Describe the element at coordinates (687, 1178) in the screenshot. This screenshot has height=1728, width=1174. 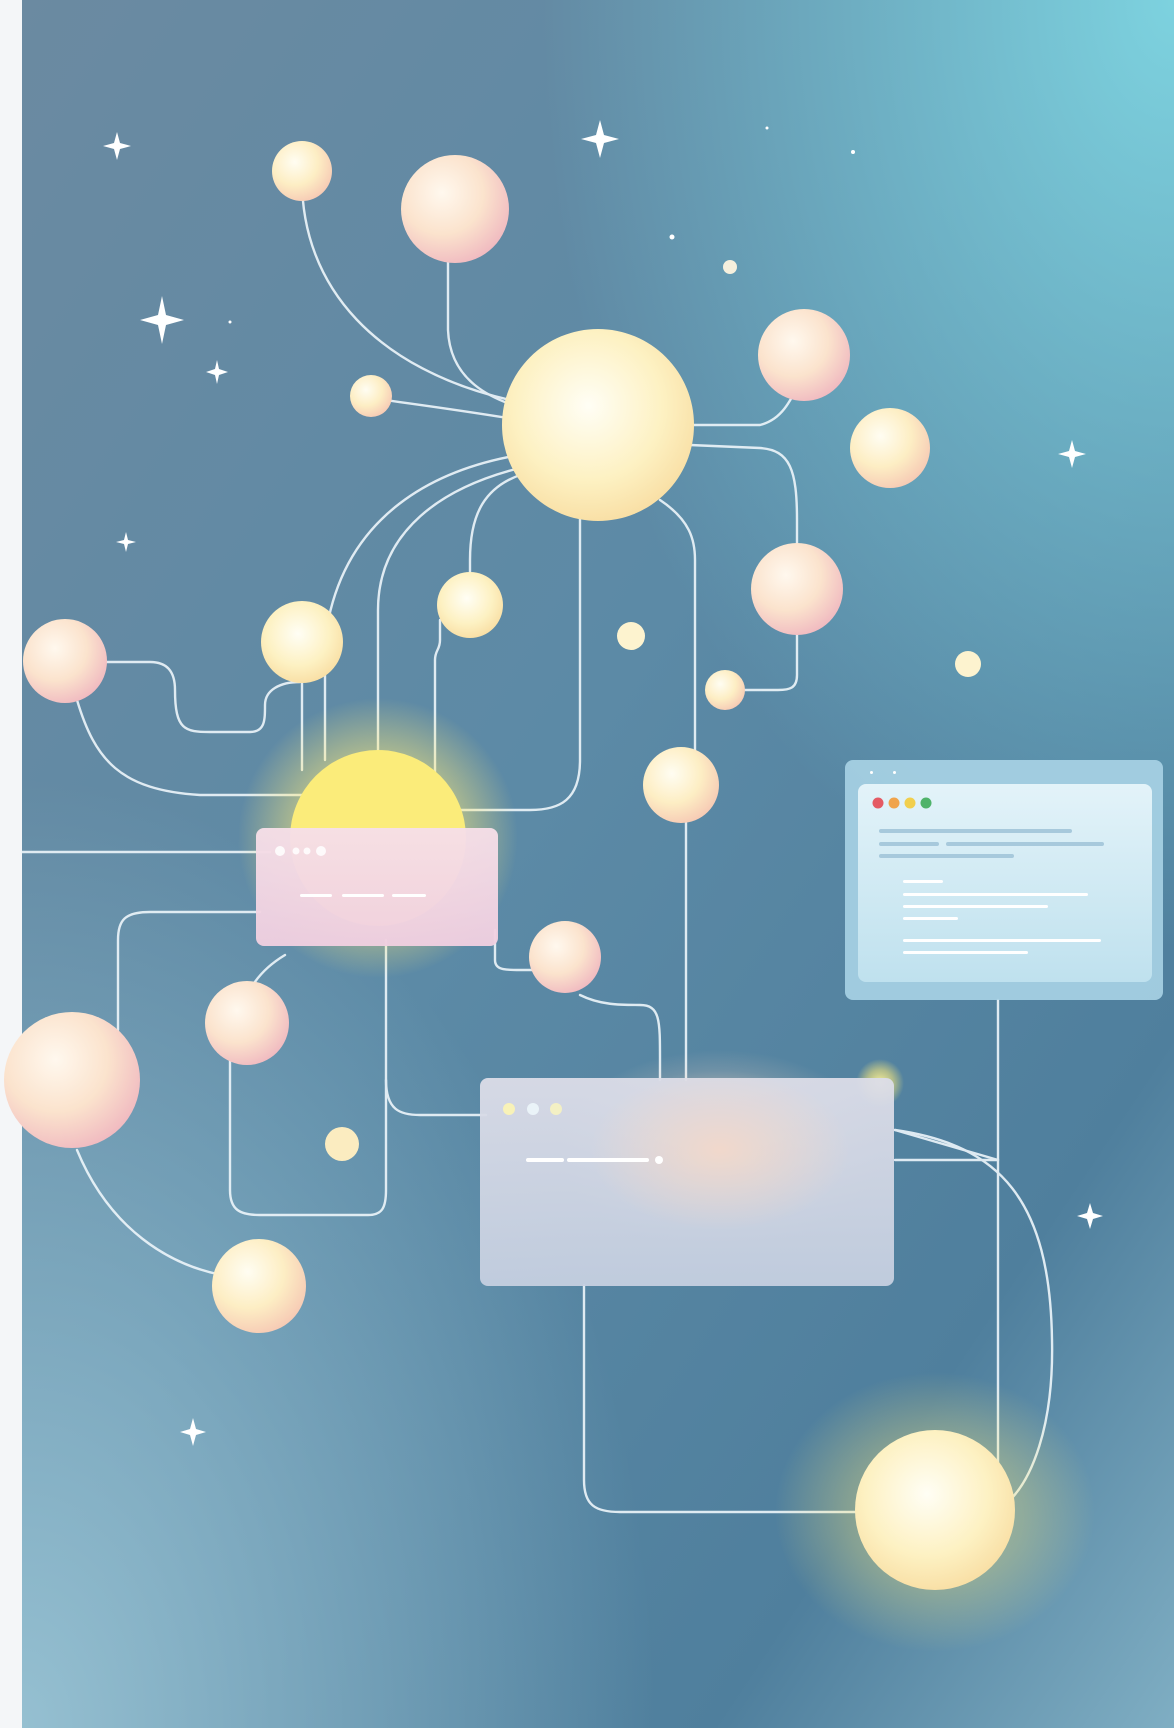
I see `lavender-window` at that location.